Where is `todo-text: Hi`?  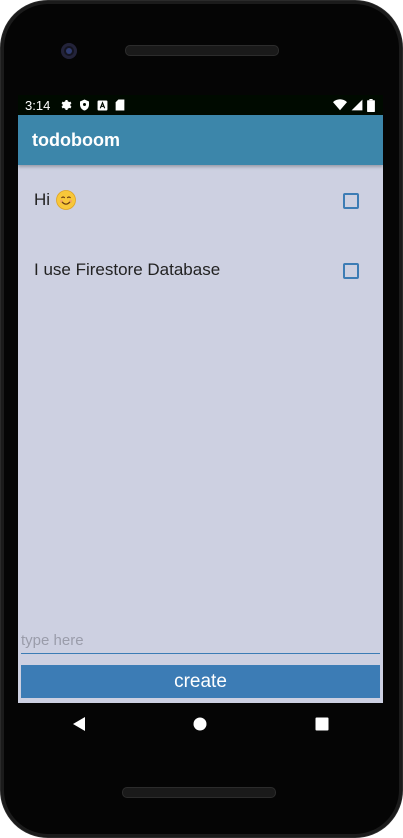 todo-text: Hi is located at coordinates (55, 200).